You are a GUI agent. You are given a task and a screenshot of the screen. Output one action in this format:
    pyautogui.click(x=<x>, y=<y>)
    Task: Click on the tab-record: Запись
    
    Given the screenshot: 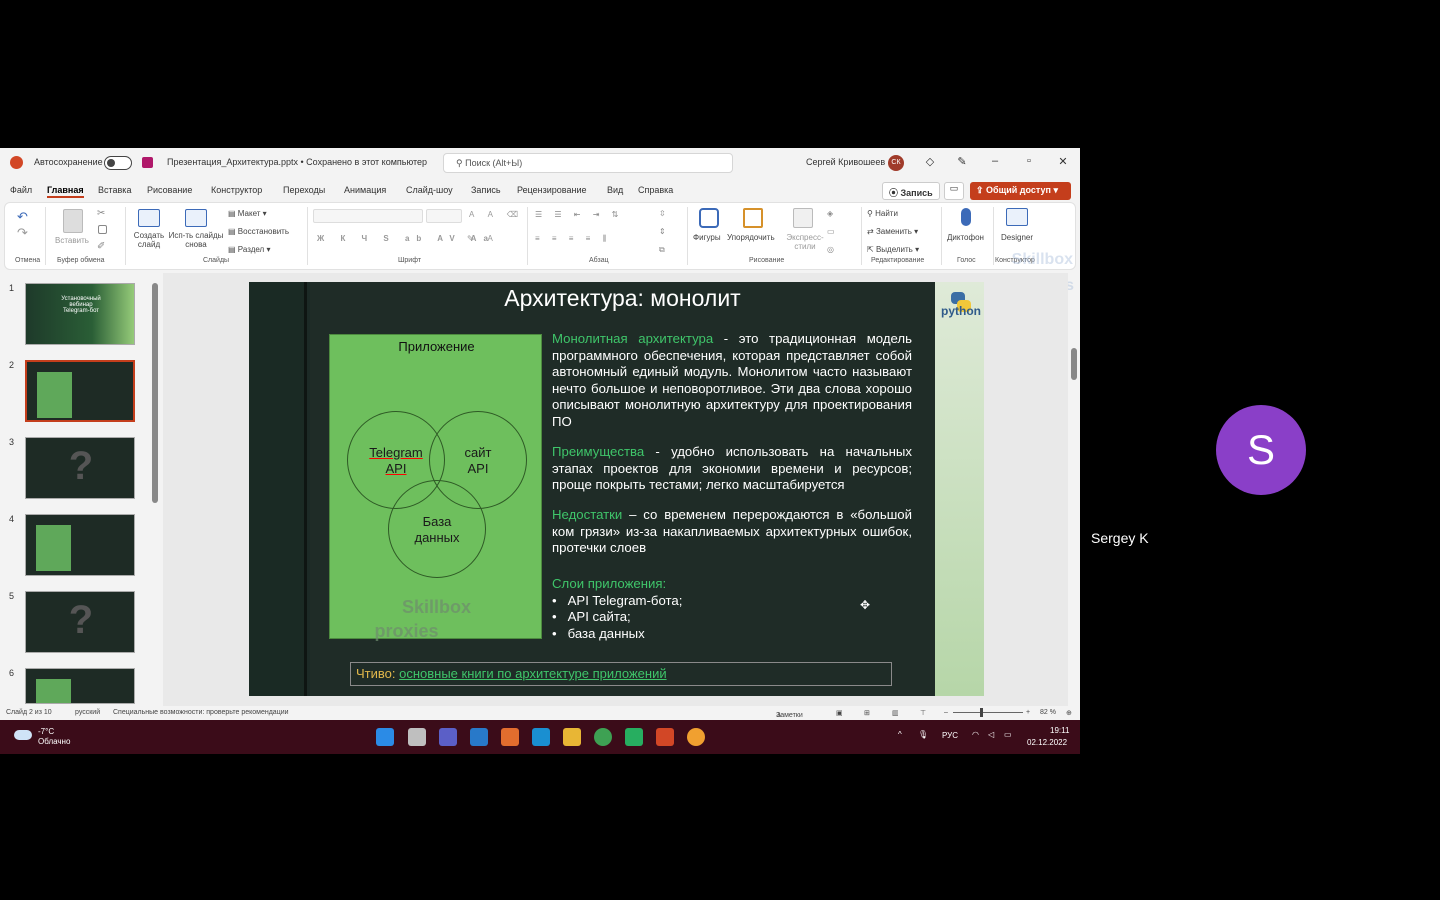 What is the action you would take?
    pyautogui.click(x=486, y=190)
    